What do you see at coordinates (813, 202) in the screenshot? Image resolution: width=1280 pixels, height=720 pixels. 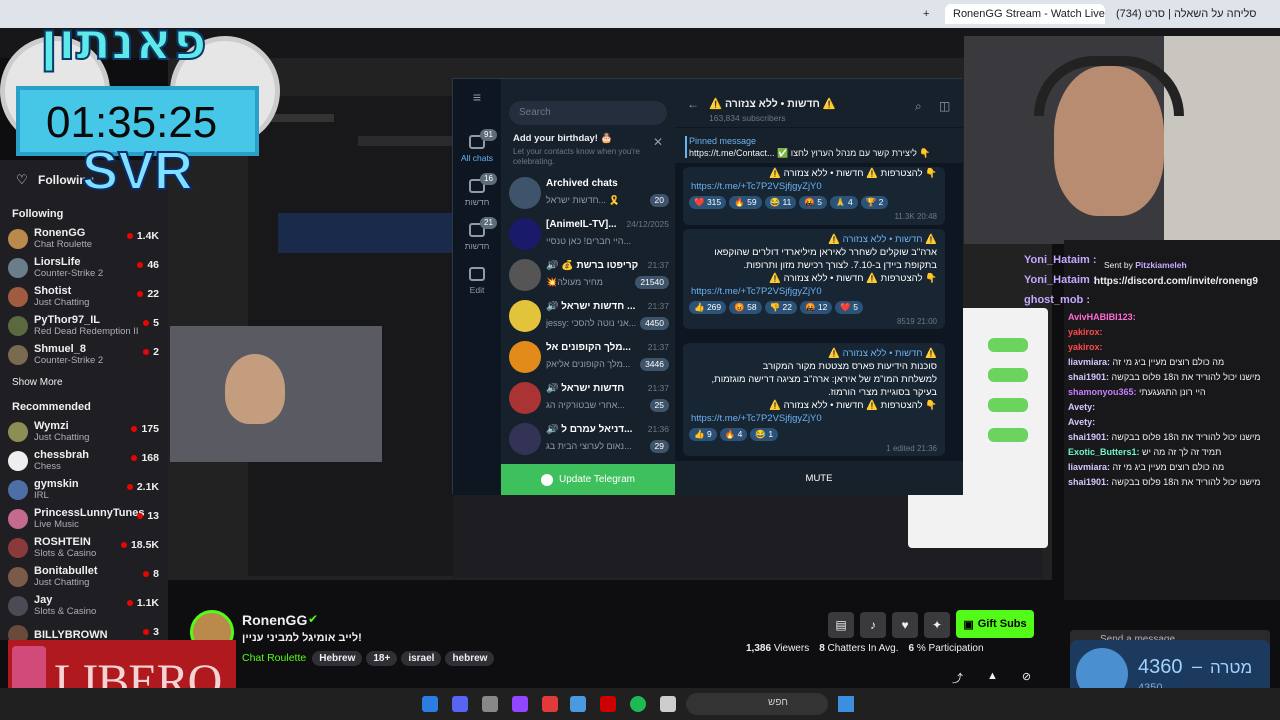 I see `reaction: 🤬 5` at bounding box center [813, 202].